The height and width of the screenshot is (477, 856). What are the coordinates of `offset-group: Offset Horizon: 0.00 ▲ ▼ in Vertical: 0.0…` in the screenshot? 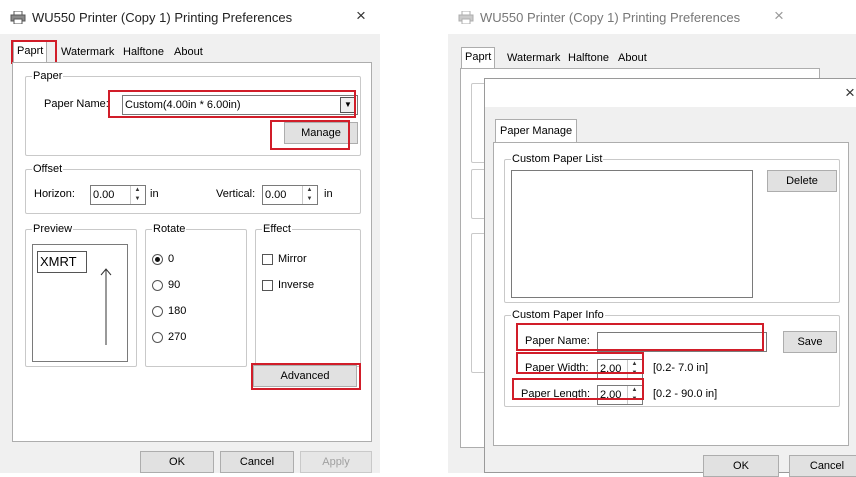 It's located at (193, 188).